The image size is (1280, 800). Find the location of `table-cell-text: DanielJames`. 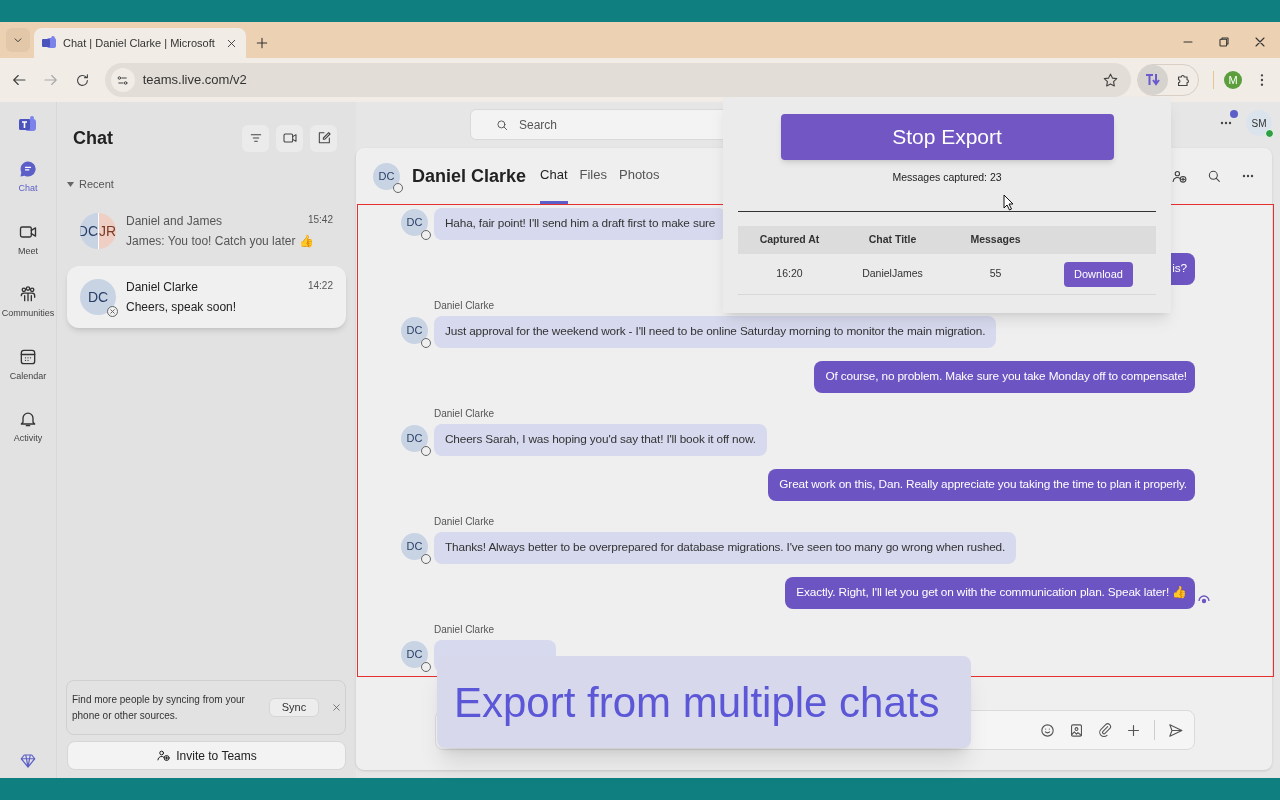

table-cell-text: DanielJames is located at coordinates (892, 274).